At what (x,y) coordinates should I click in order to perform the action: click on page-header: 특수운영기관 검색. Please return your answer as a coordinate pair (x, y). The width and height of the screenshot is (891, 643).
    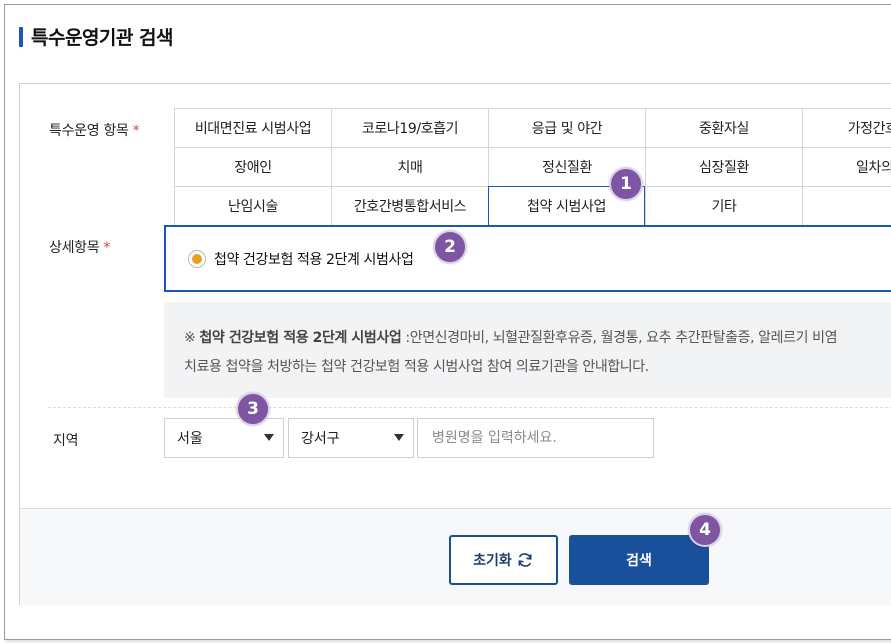
    Looking at the image, I should click on (96, 36).